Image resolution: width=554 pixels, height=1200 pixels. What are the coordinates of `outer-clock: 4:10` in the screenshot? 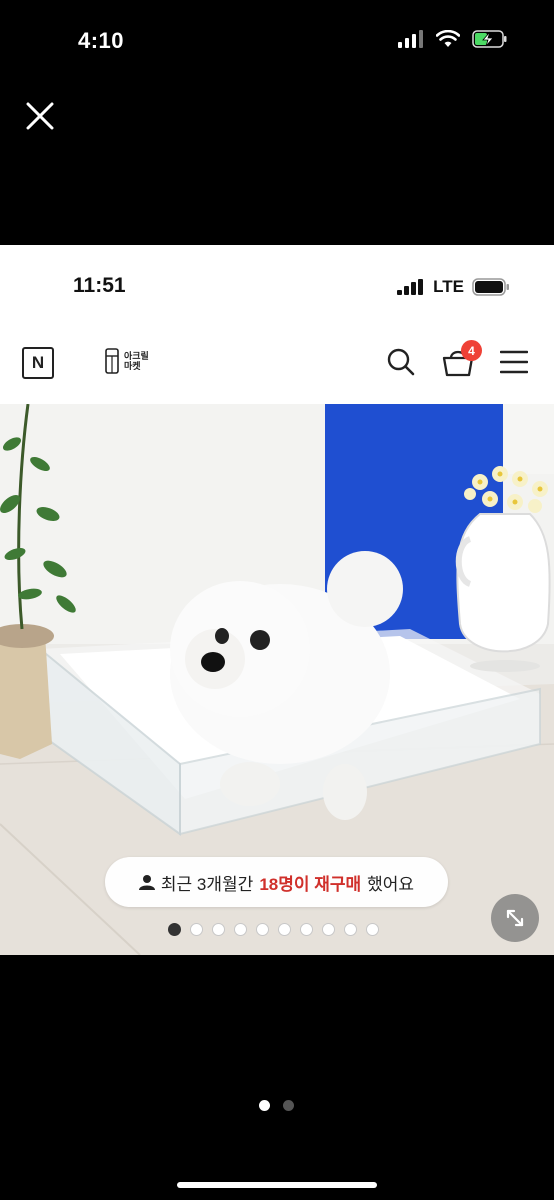 It's located at (101, 40).